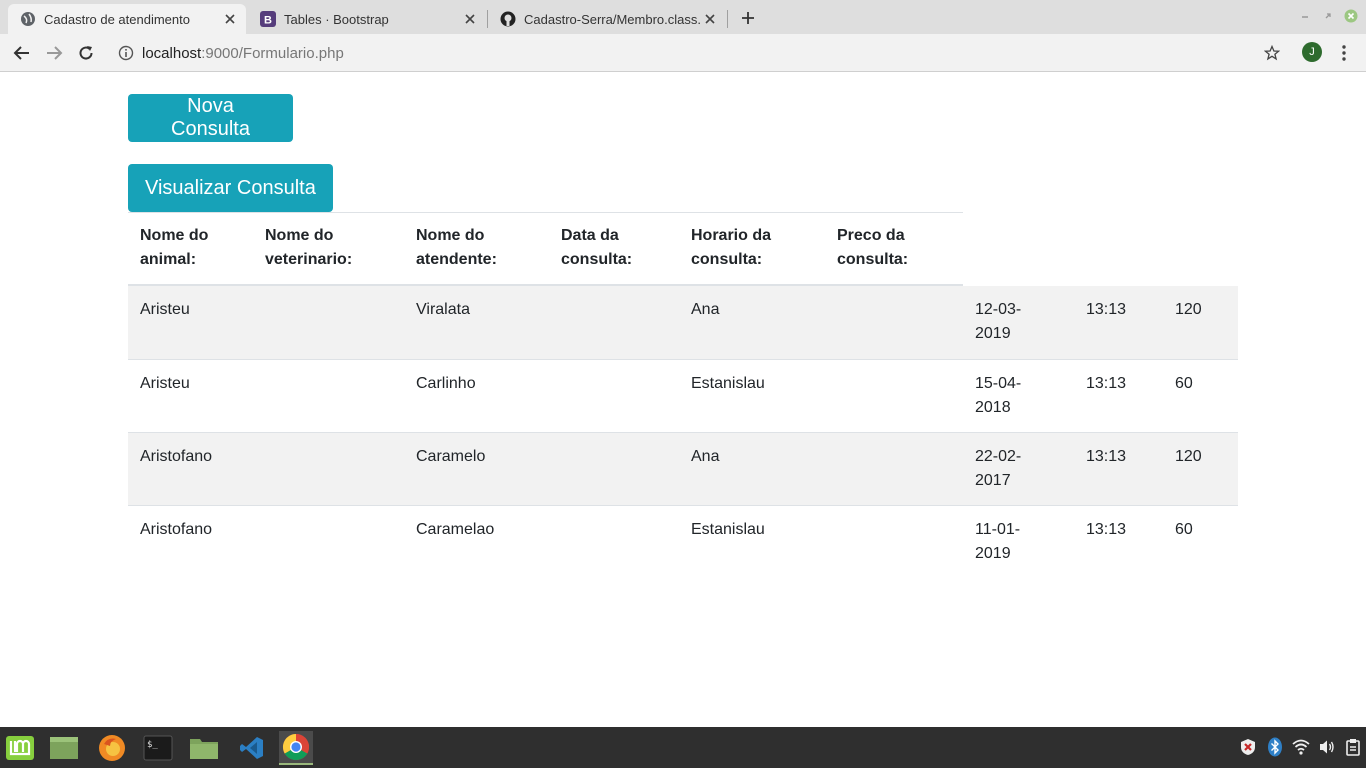 This screenshot has width=1366, height=768. I want to click on minimize-icon, so click(1305, 17).